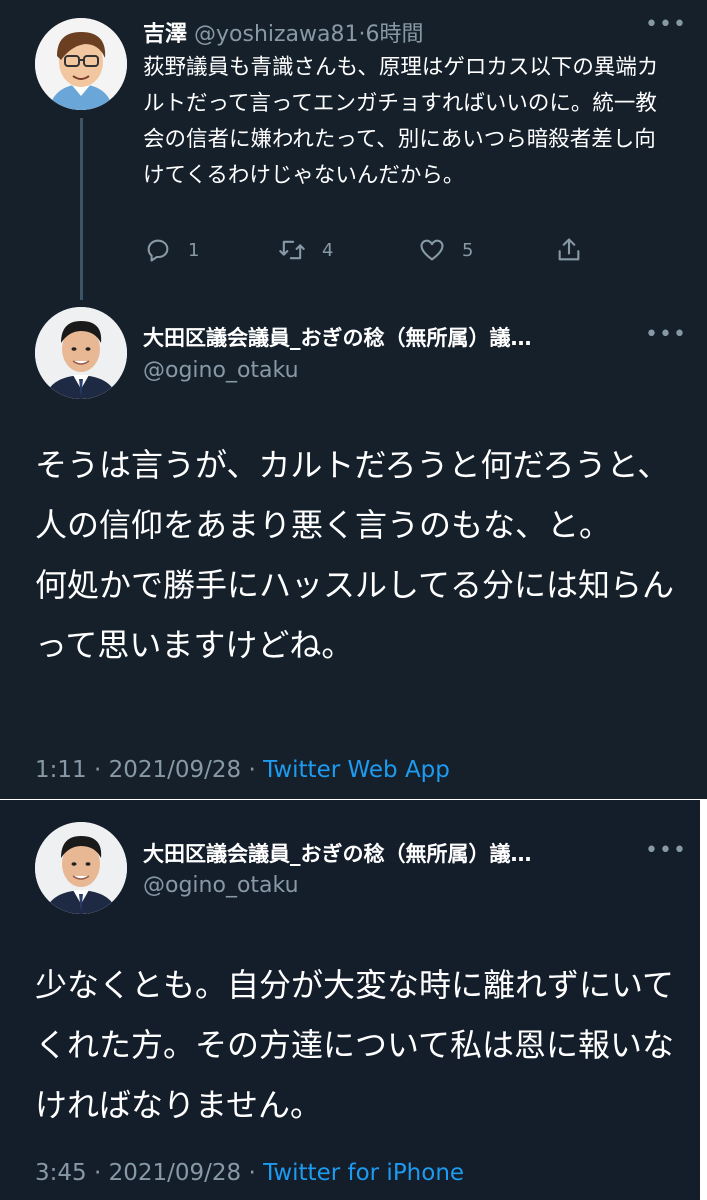  I want to click on share-button, so click(569, 250).